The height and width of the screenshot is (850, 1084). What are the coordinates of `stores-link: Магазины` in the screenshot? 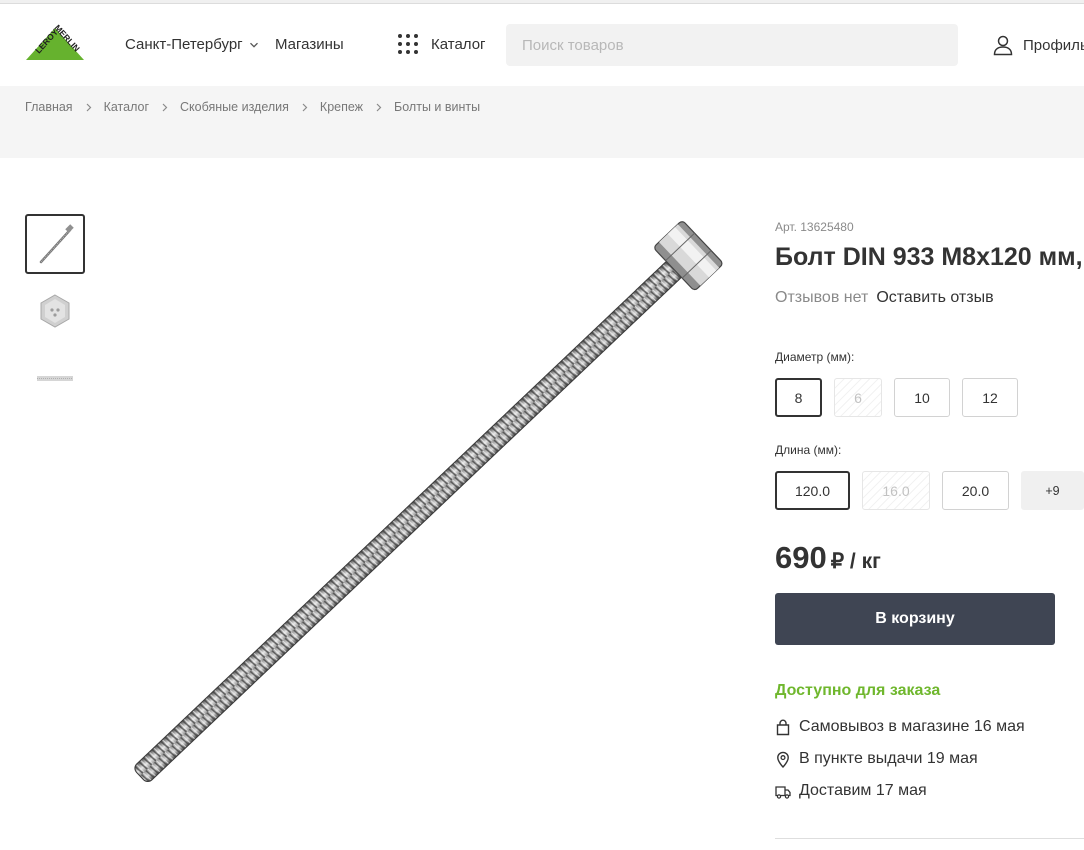 It's located at (309, 44).